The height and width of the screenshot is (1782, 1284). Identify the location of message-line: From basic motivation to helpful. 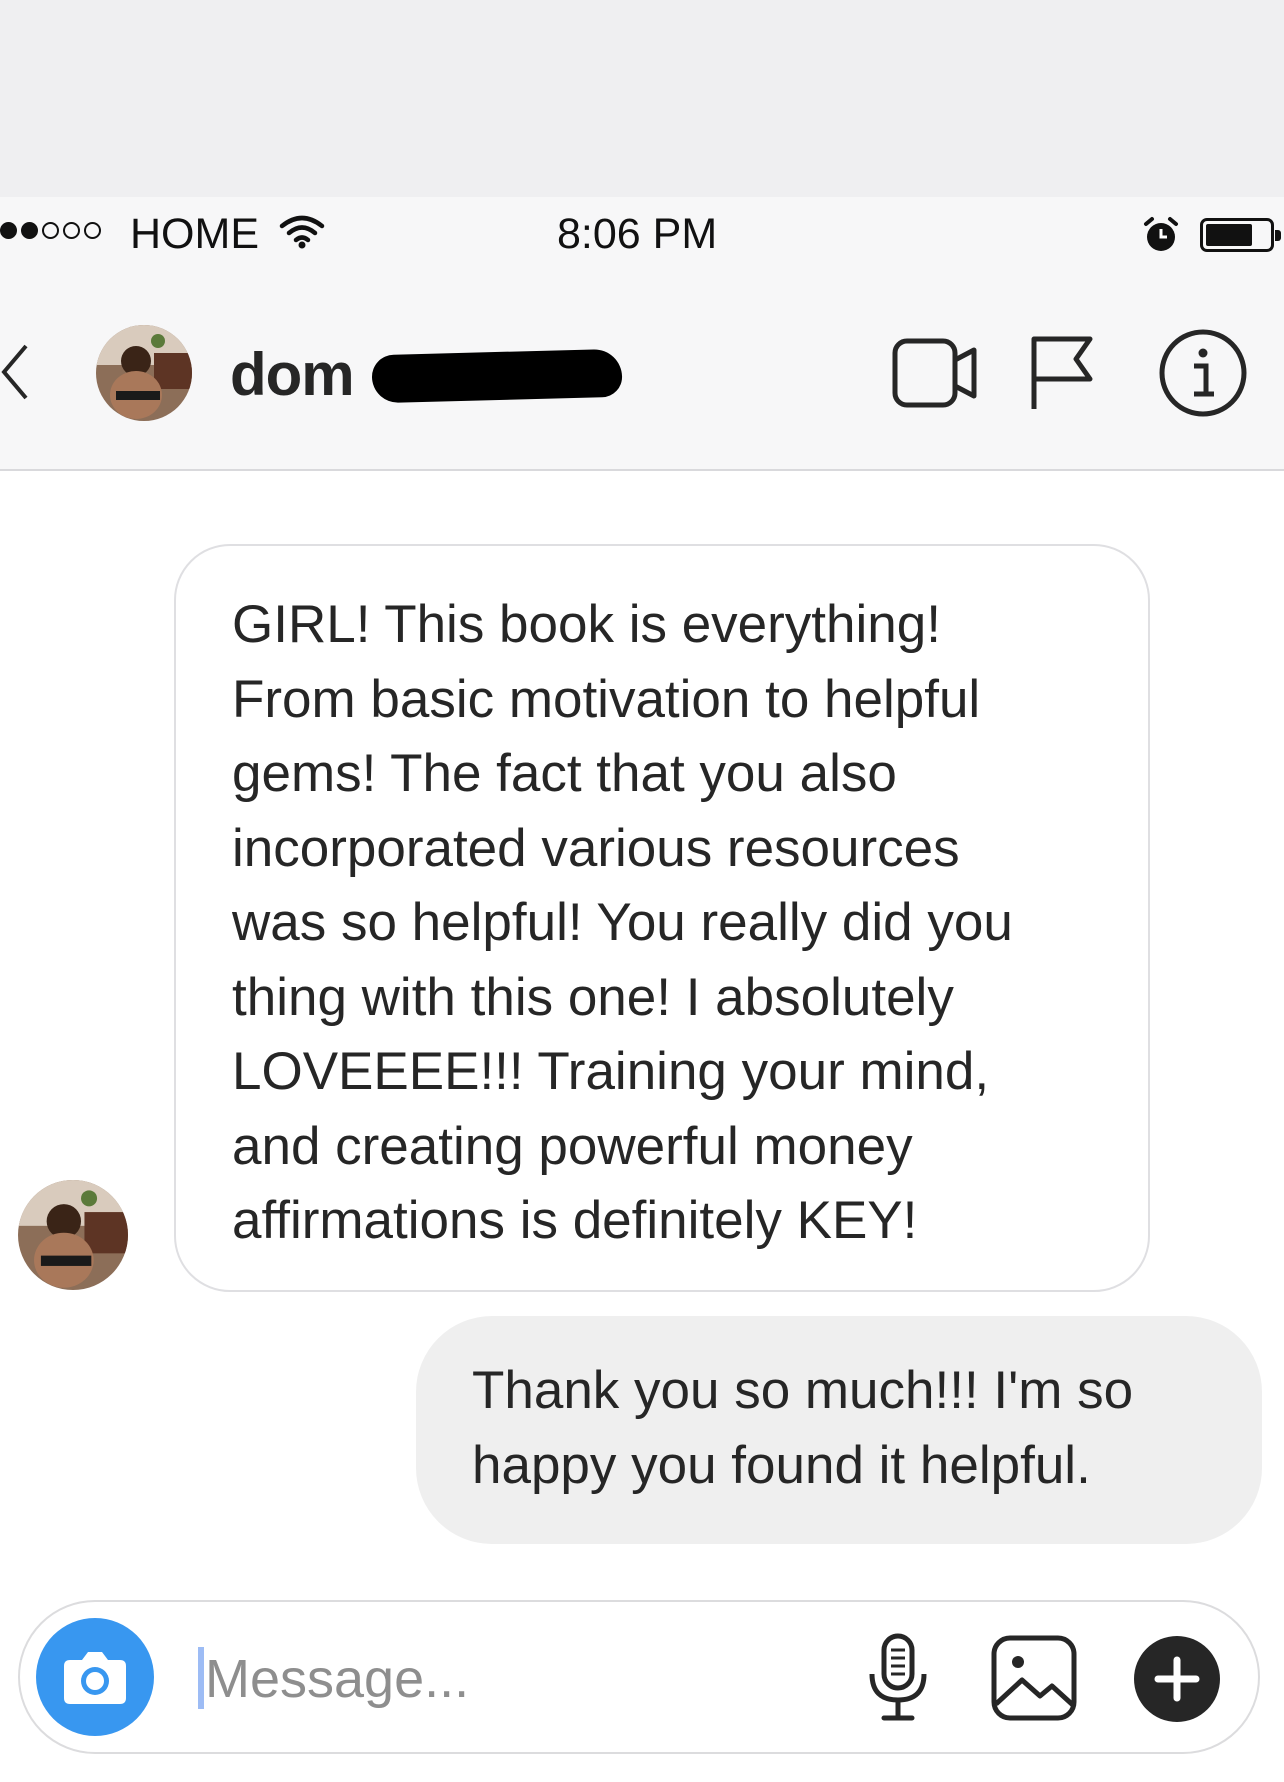
(606, 699).